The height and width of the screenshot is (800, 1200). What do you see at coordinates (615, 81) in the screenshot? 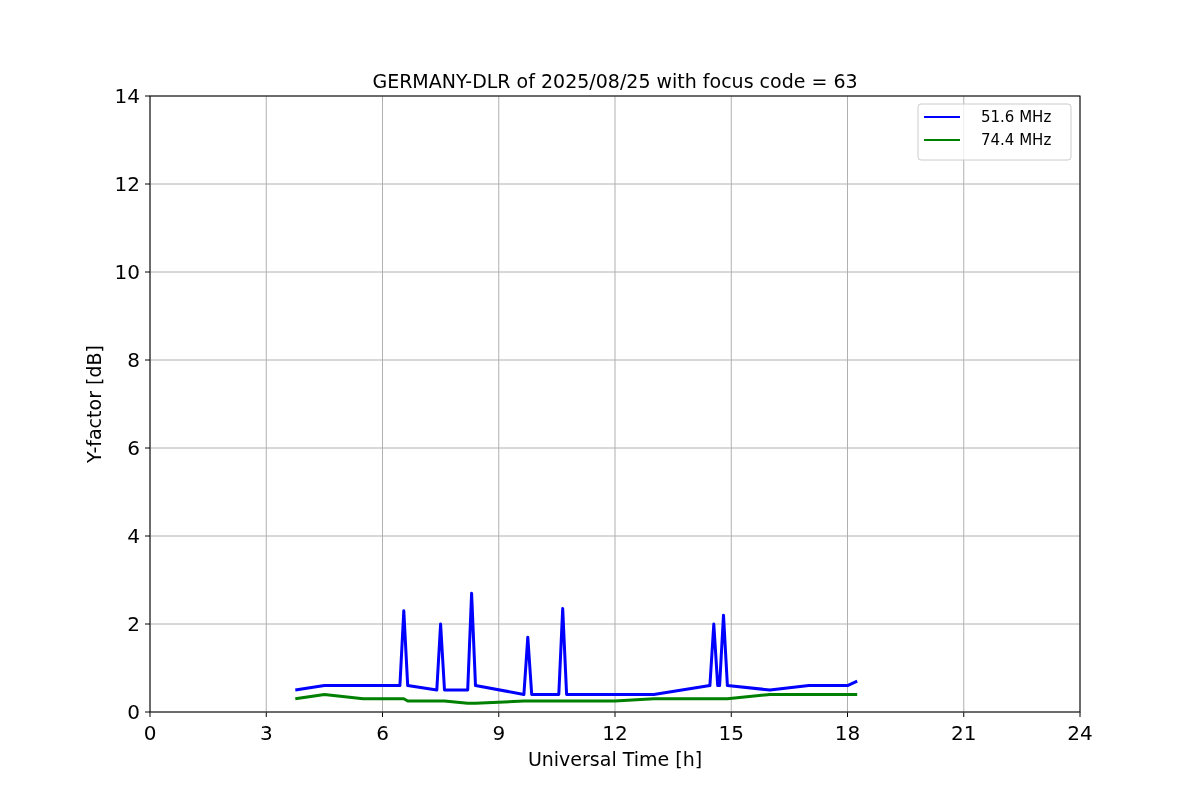
I see `chart-title: GERMANY-DLR of 2025/08/25 with focus code = 63` at bounding box center [615, 81].